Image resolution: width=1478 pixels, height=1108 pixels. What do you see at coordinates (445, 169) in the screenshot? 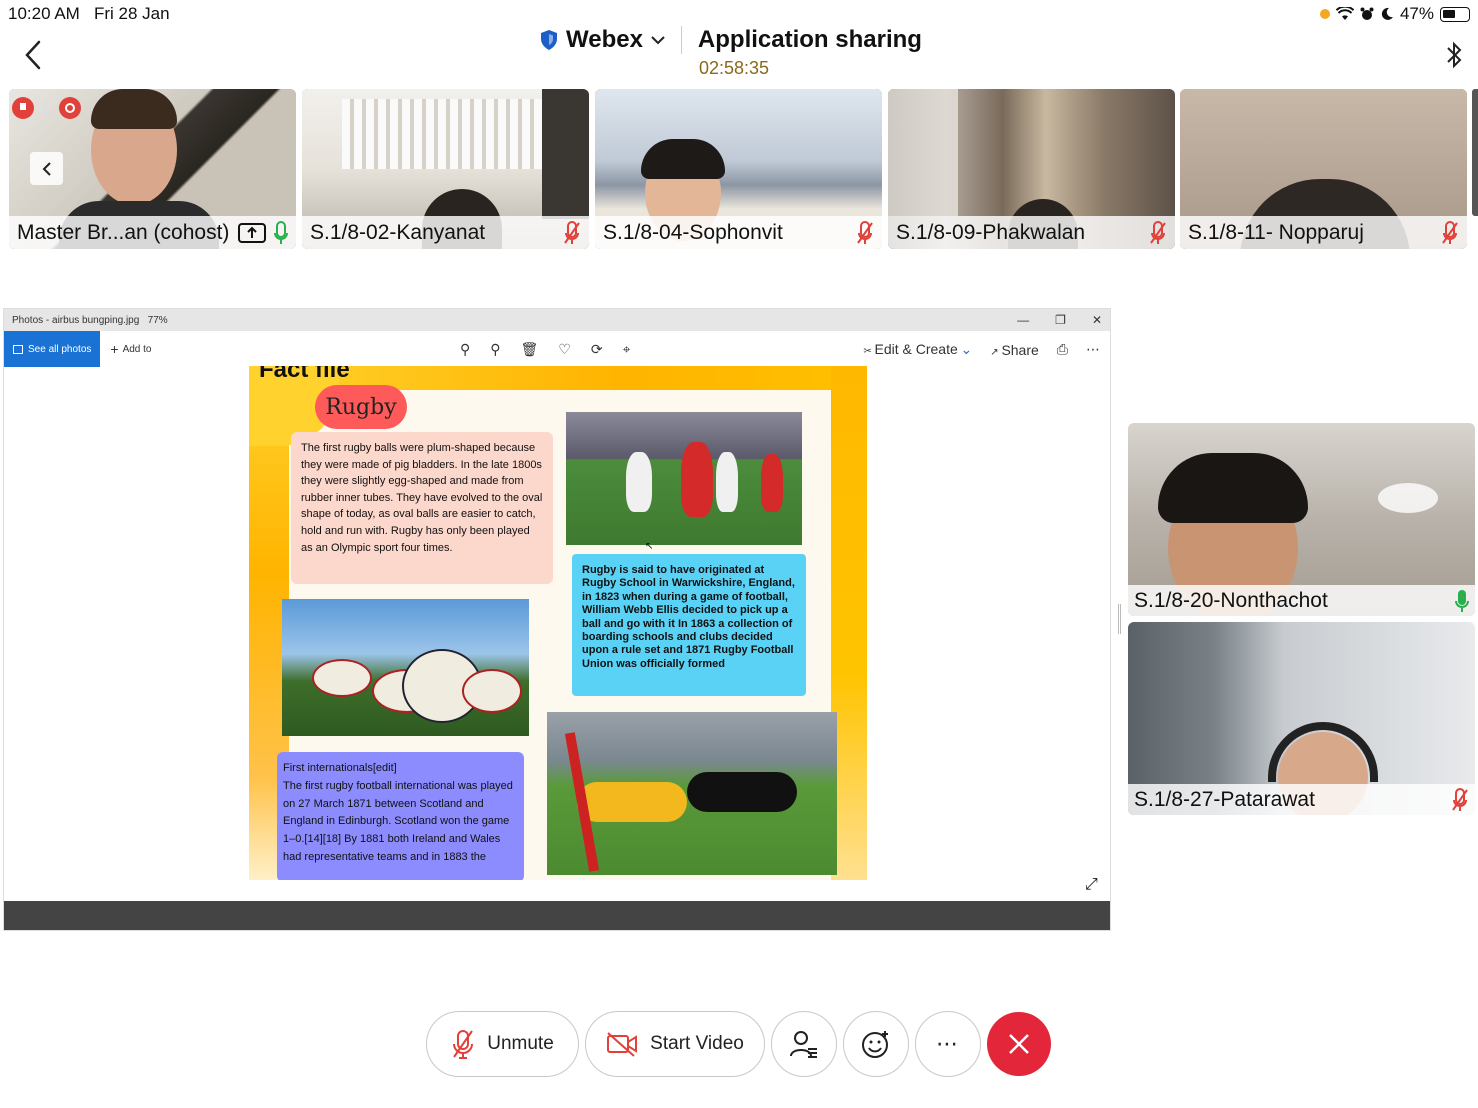
I see `participant-tile: S.1/8-02-Kanyanat` at bounding box center [445, 169].